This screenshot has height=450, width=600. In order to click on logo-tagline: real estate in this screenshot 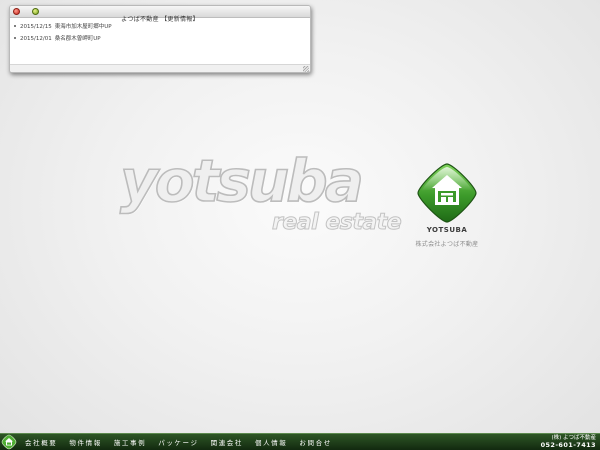, I will do `click(336, 222)`.